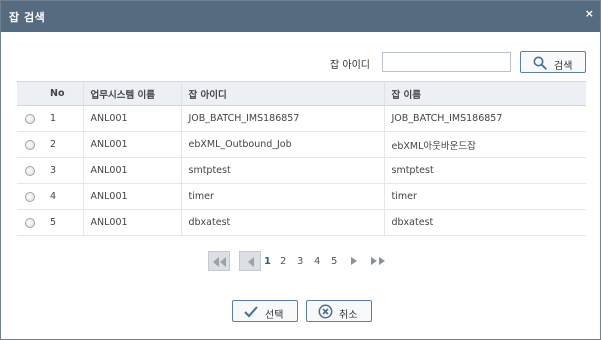 The width and height of the screenshot is (601, 340). Describe the element at coordinates (446, 62) in the screenshot. I see `job-id-input` at that location.